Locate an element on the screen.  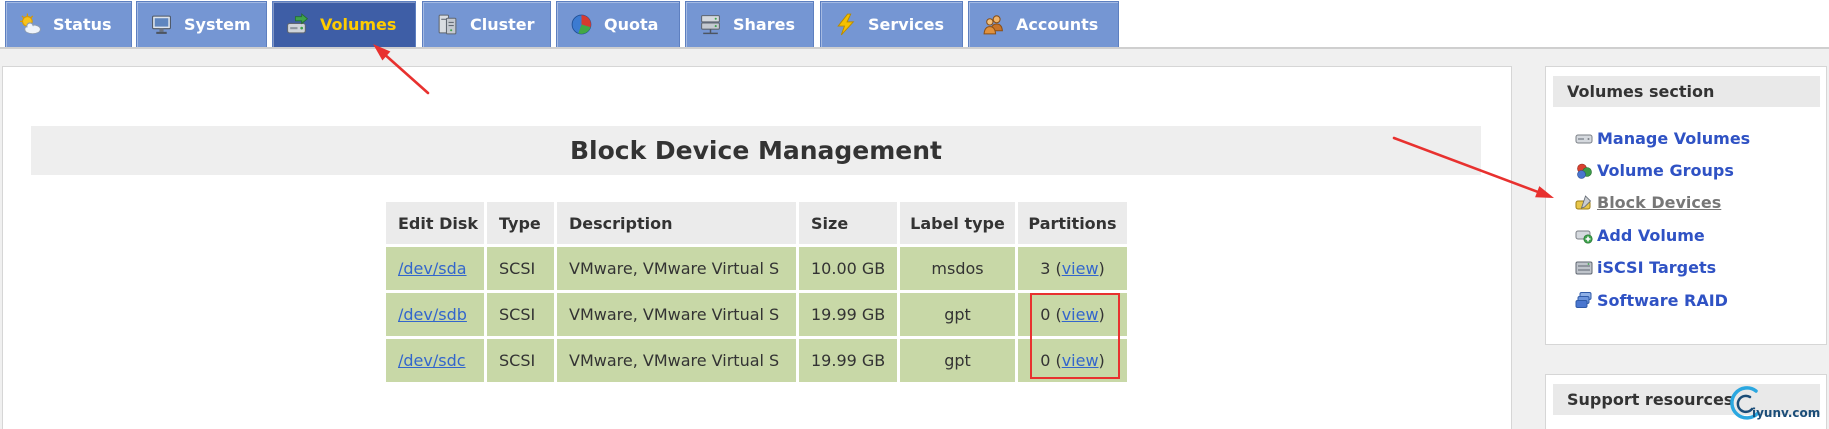
cell-partitions: 3 (view) is located at coordinates (1072, 268).